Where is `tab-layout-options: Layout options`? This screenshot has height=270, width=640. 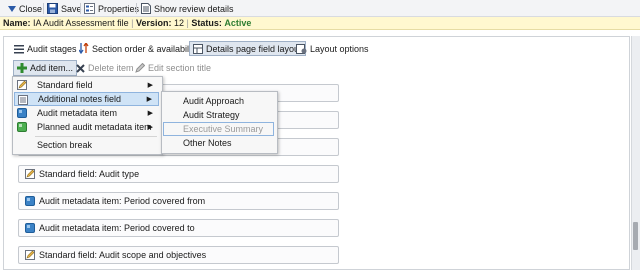 tab-layout-options: Layout options is located at coordinates (332, 48).